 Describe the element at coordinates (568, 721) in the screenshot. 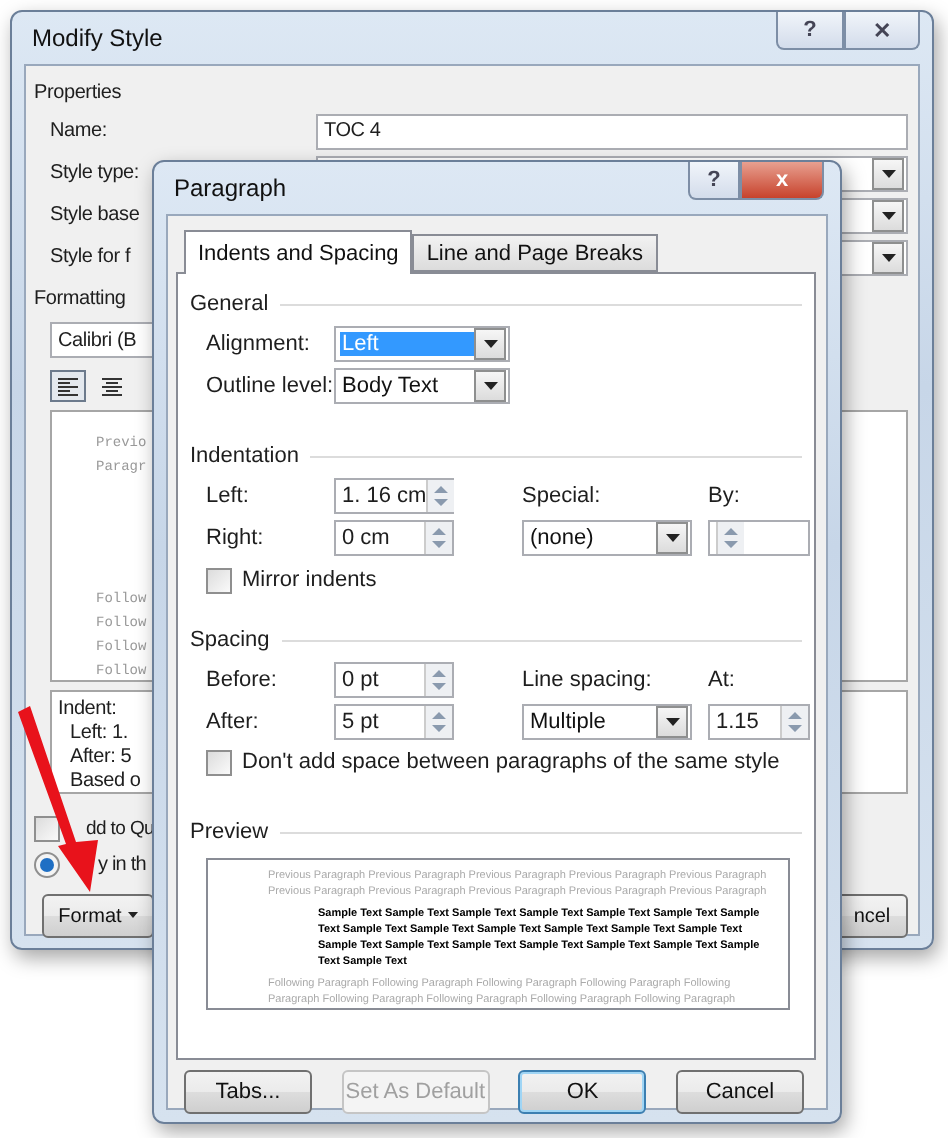

I see `dropdown-value: Multiple` at that location.